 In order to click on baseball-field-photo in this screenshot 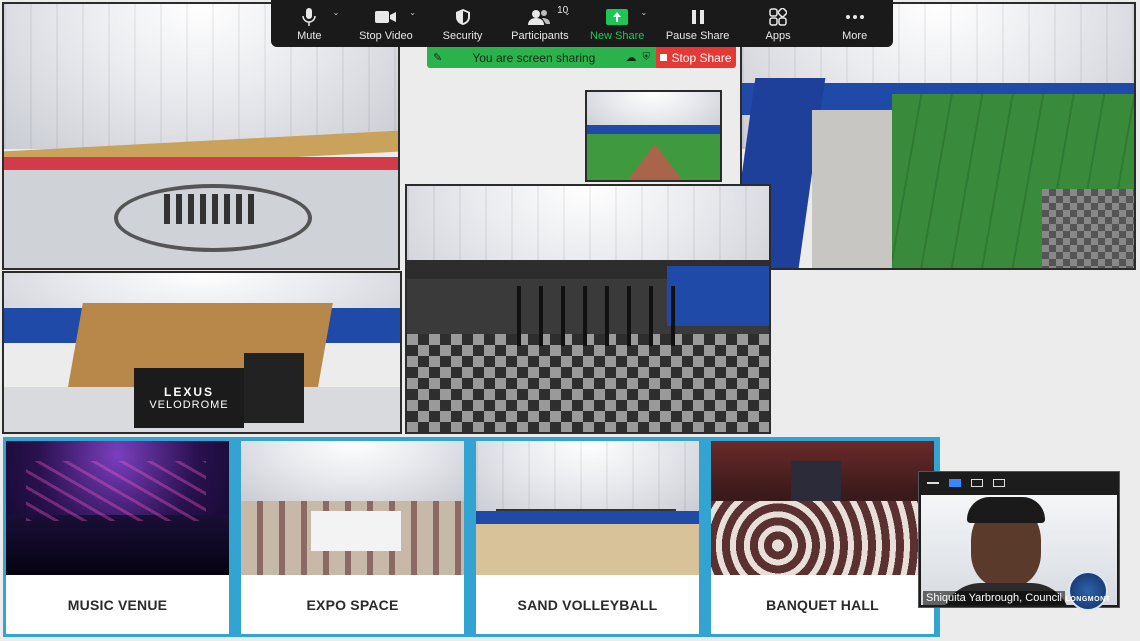, I will do `click(653, 136)`.